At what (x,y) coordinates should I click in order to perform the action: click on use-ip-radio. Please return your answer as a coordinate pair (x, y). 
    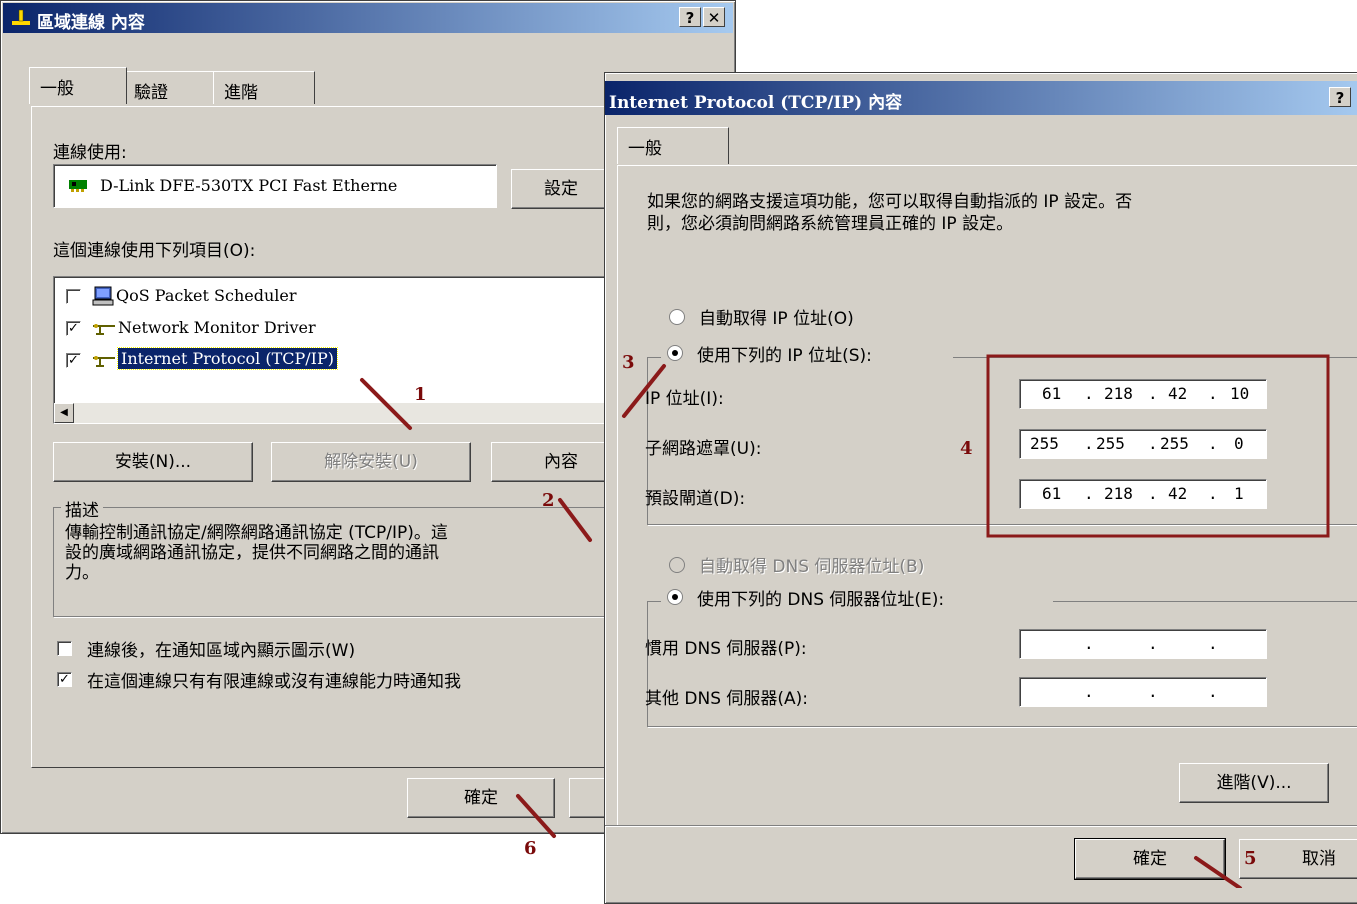
    Looking at the image, I should click on (675, 353).